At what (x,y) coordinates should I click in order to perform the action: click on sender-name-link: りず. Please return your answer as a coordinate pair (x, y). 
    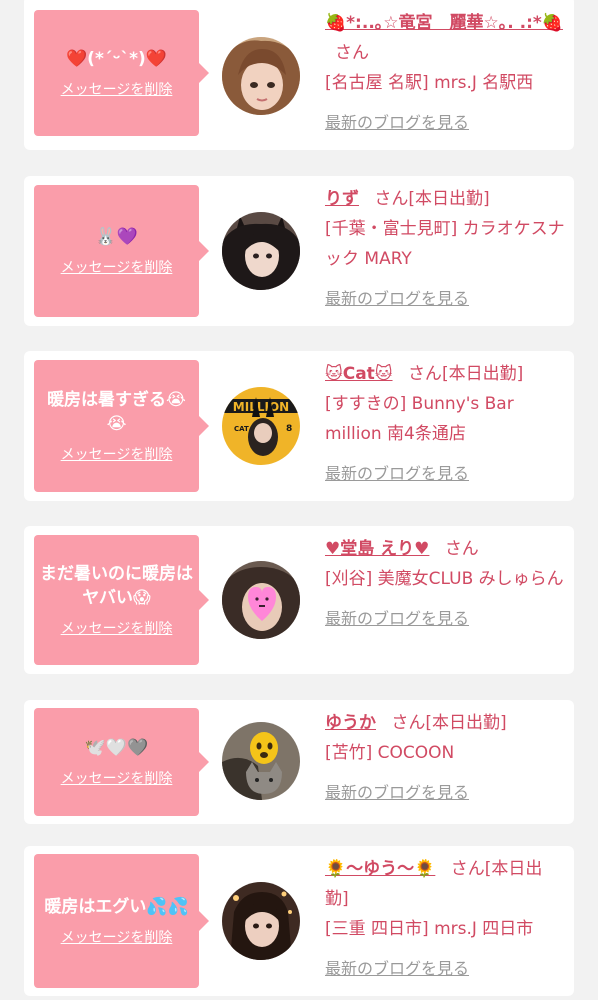
    Looking at the image, I should click on (342, 199).